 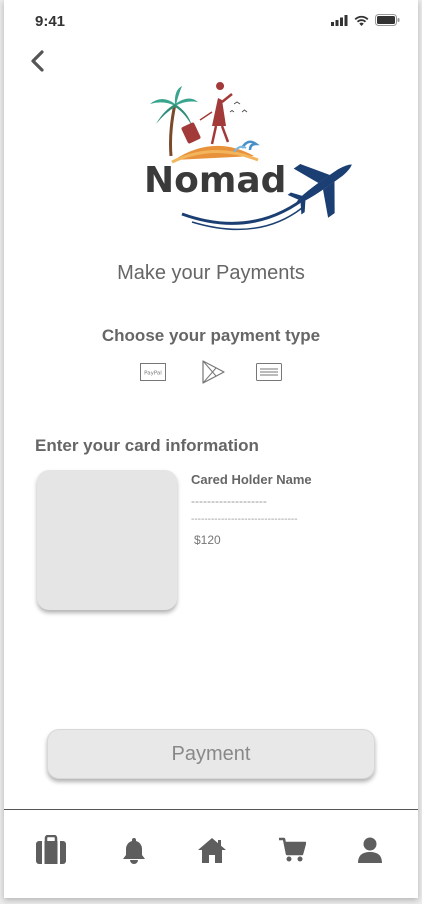 I want to click on status-icons, so click(x=365, y=20).